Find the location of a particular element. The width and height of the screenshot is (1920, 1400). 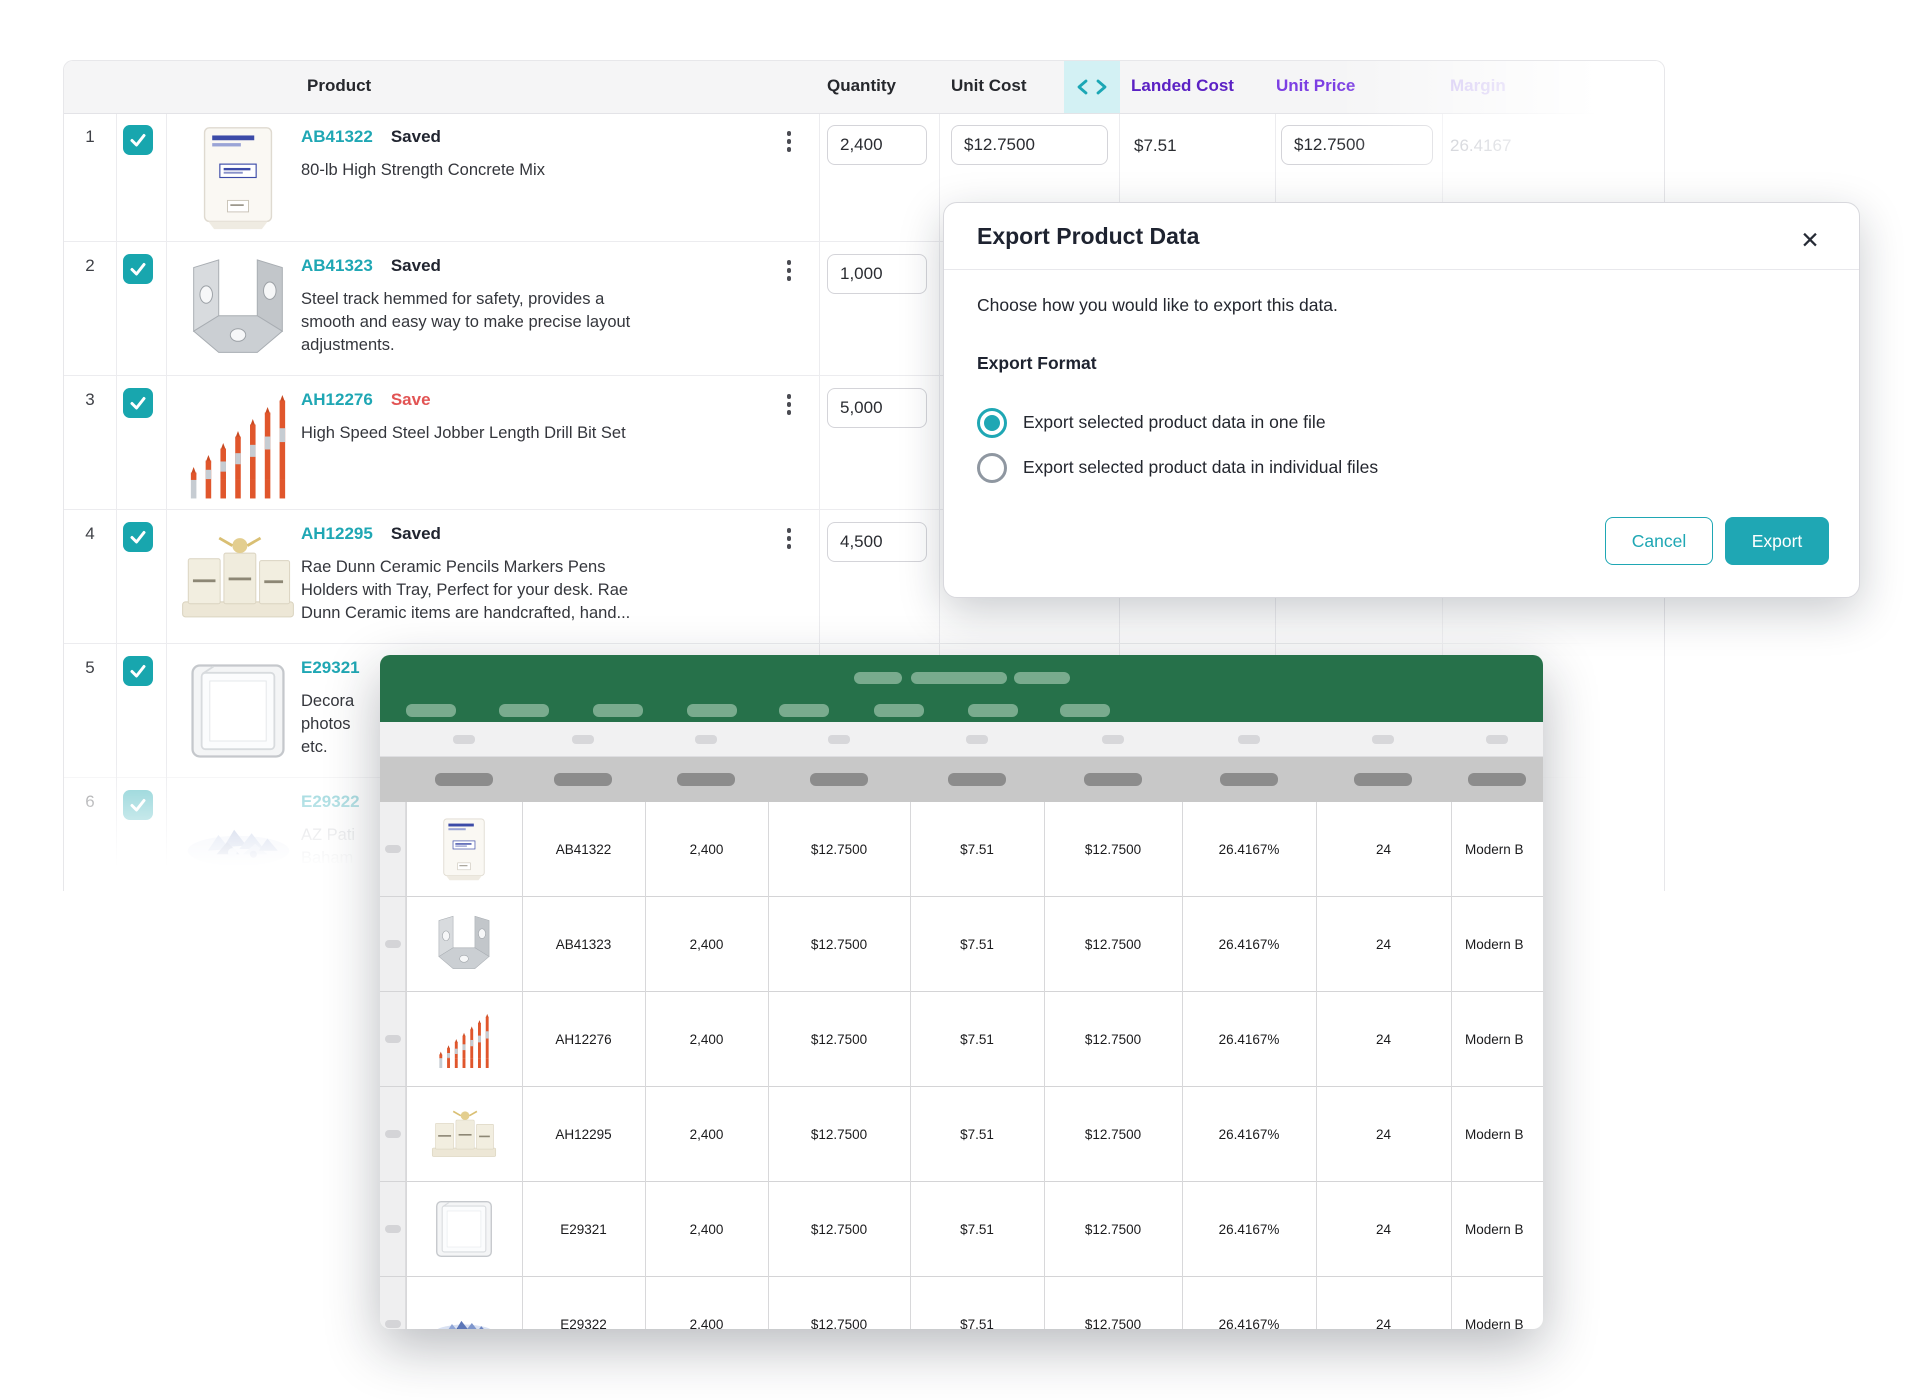

product-image-concrete-bag is located at coordinates (238, 177).